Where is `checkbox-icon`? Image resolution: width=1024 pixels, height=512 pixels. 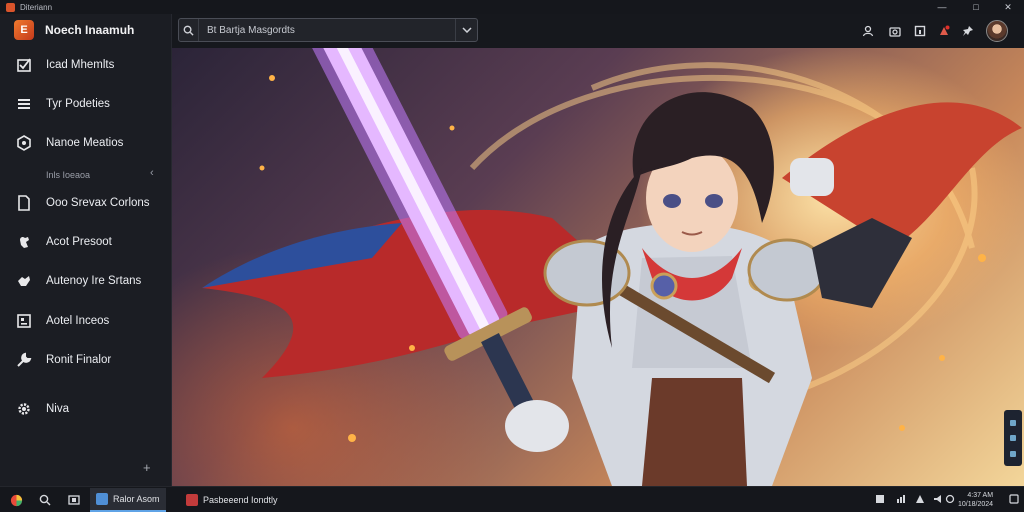 checkbox-icon is located at coordinates (24, 65).